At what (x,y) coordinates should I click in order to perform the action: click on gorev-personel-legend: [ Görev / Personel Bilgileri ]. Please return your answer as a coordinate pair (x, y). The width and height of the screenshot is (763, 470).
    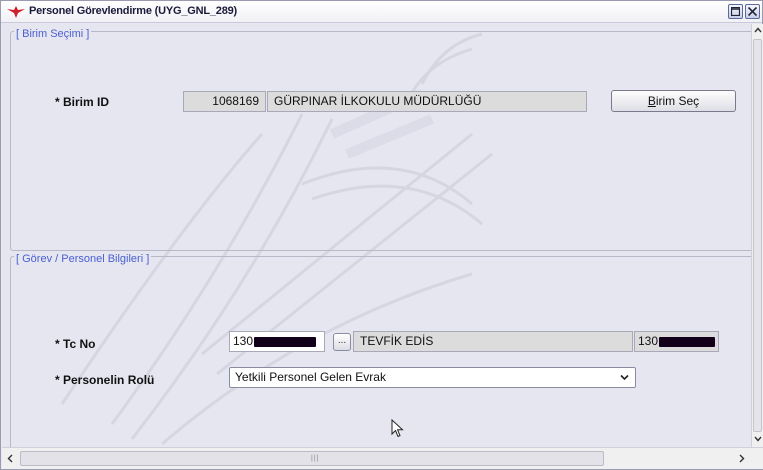
    Looking at the image, I should click on (83, 259).